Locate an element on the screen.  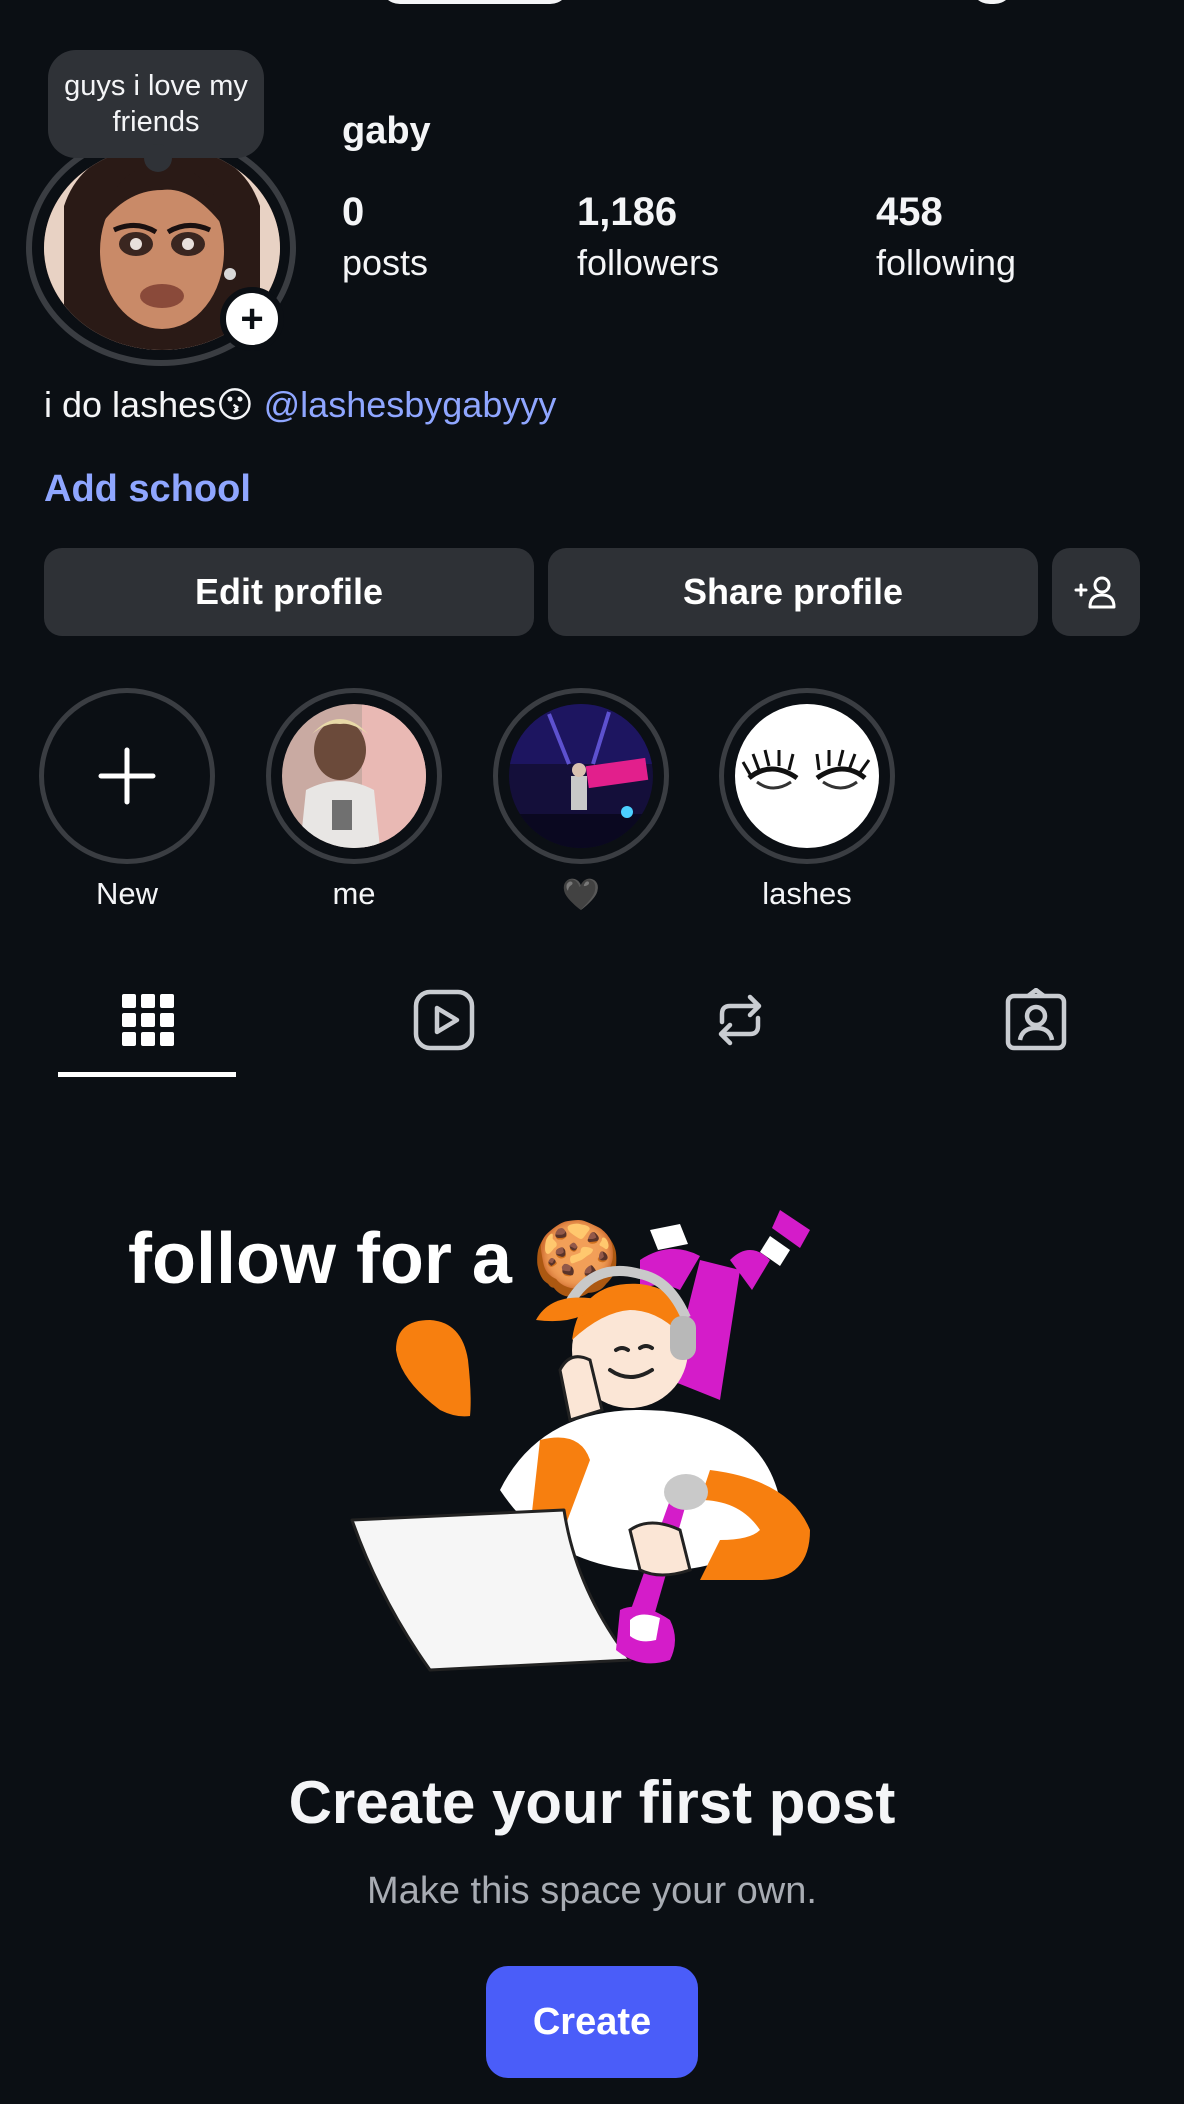
share-profile-label: Share profile is located at coordinates (793, 591).